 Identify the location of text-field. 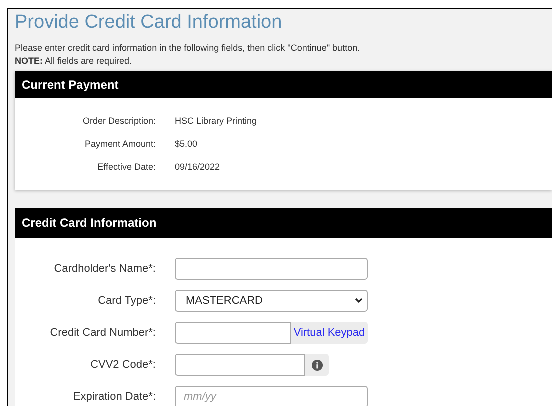
(271, 269).